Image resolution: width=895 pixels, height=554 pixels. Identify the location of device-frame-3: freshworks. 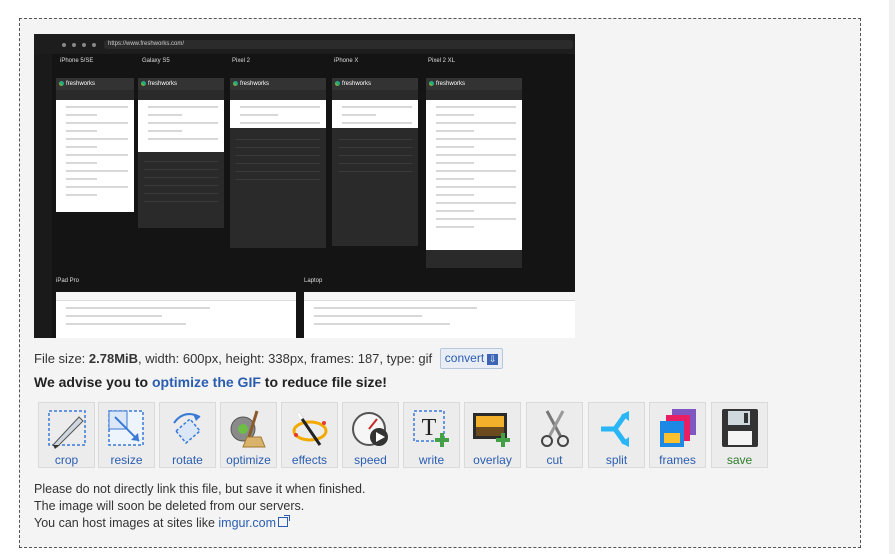
(375, 162).